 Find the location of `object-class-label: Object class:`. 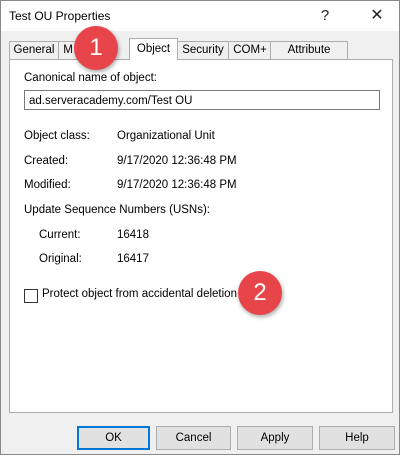

object-class-label: Object class: is located at coordinates (57, 136).